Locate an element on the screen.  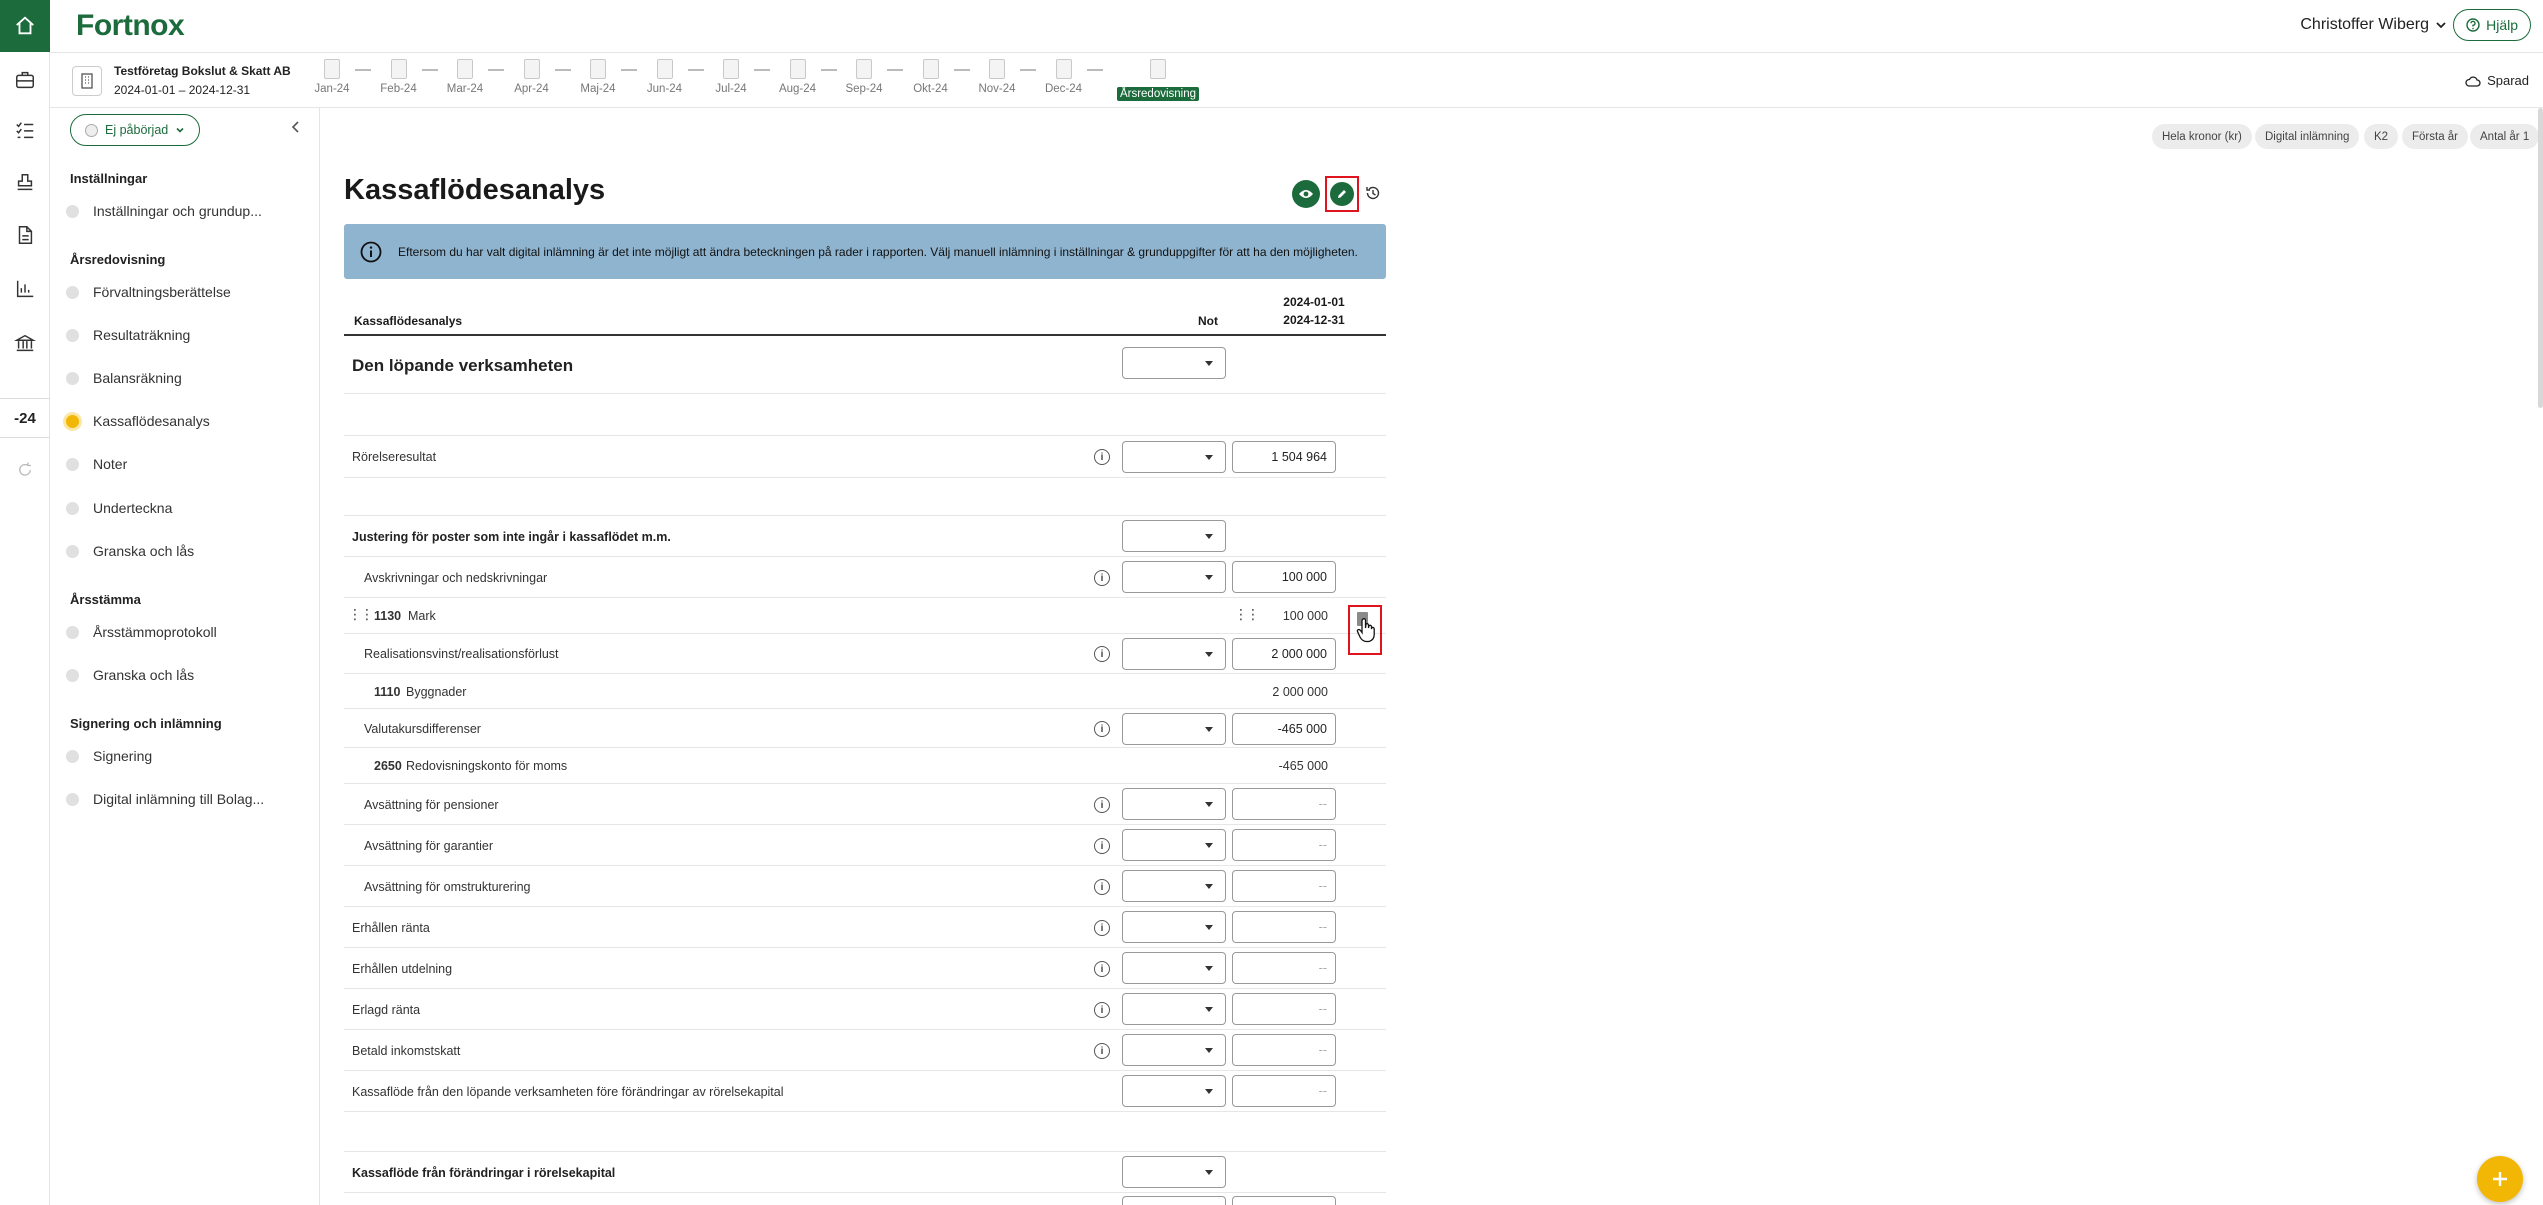
month-4: Apr-24 is located at coordinates (532, 77).